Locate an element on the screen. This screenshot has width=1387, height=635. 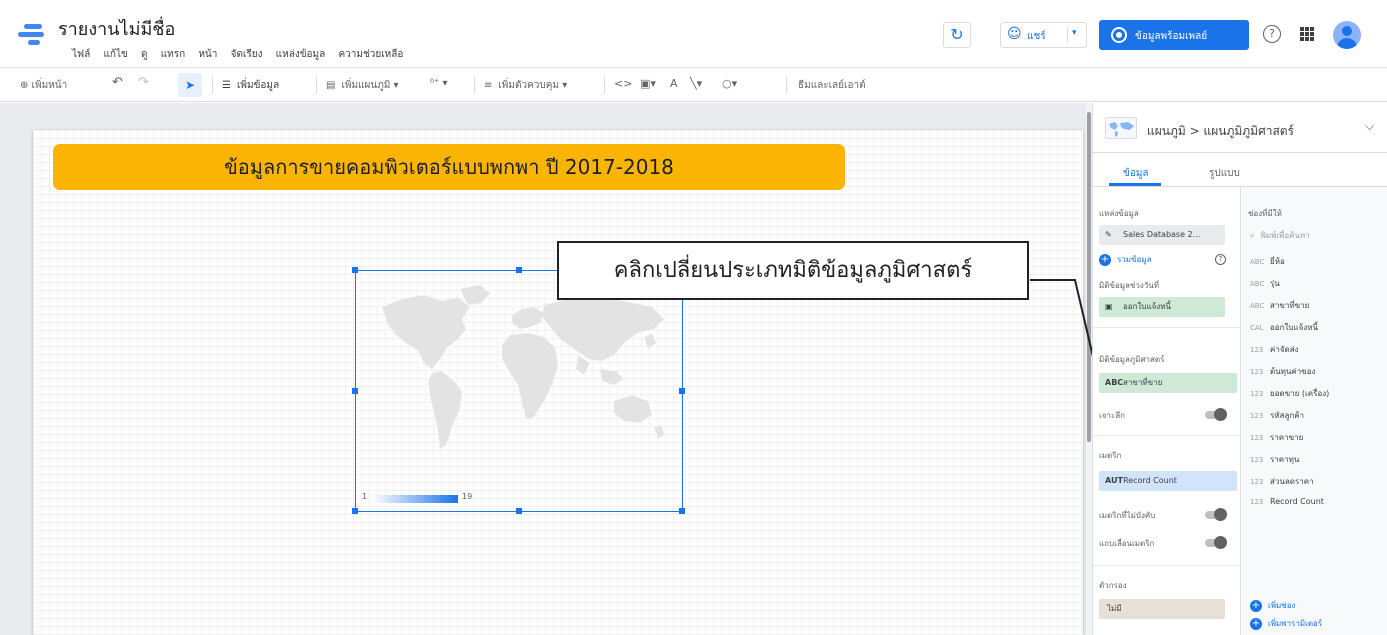
add-parameter-label: เพิ่มพารามิเตอร์ is located at coordinates (1295, 623).